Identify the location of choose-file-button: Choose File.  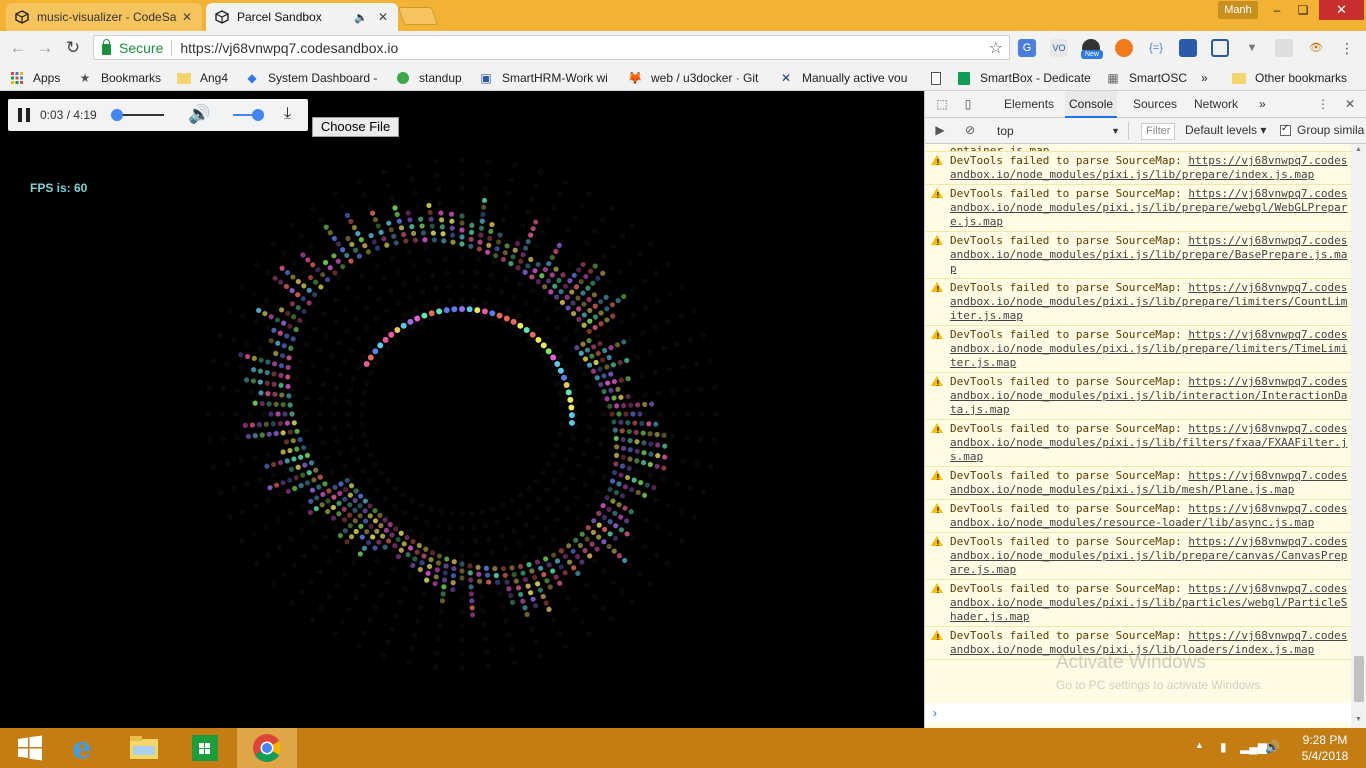
(355, 127).